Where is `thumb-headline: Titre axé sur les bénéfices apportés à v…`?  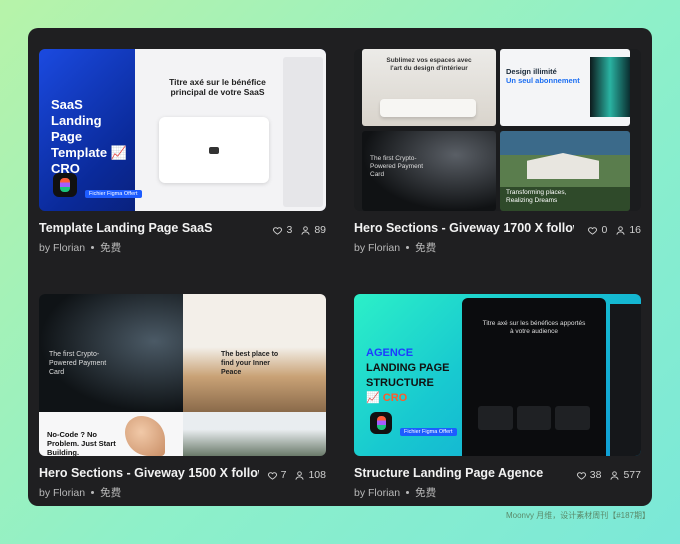
thumb-headline: Titre axé sur les bénéfices apportés à v… is located at coordinates (534, 327).